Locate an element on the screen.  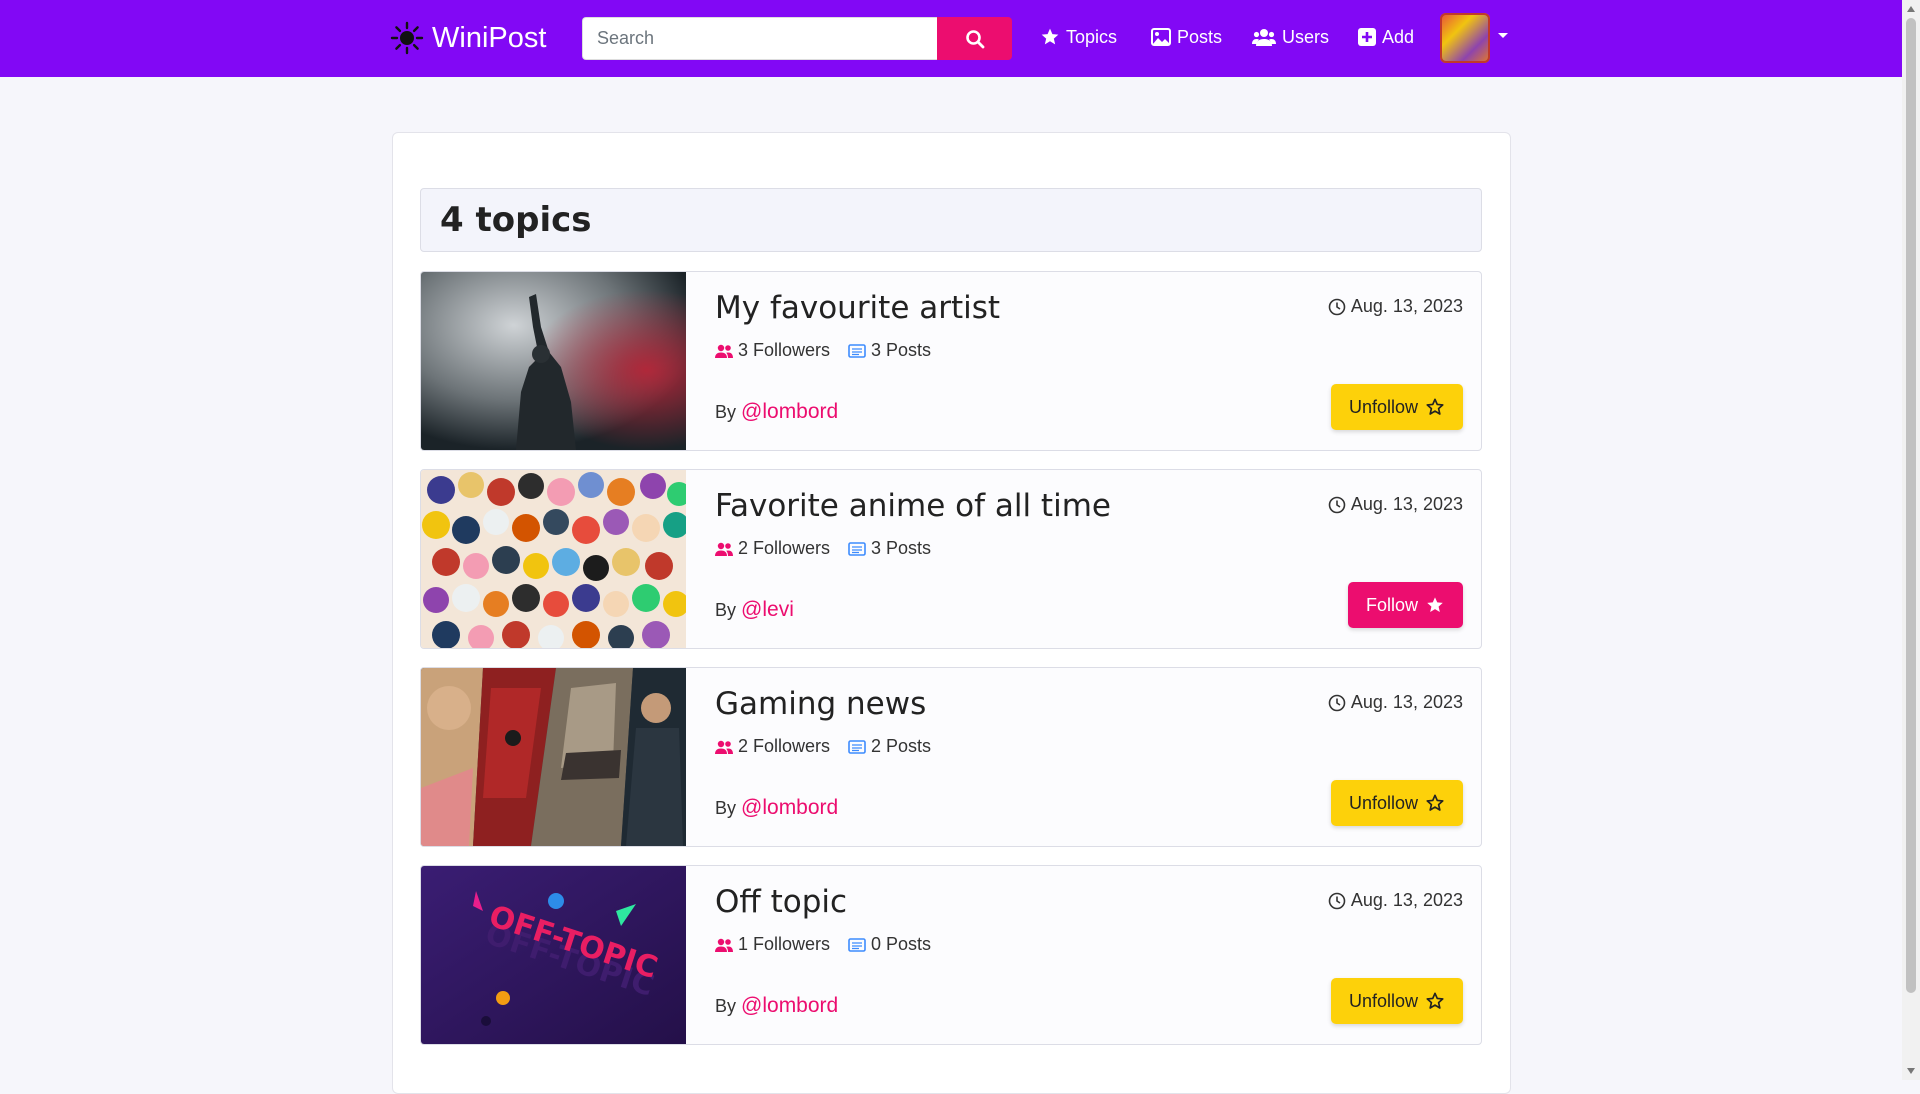
topic-title: Favorite anime of all time is located at coordinates (913, 506).